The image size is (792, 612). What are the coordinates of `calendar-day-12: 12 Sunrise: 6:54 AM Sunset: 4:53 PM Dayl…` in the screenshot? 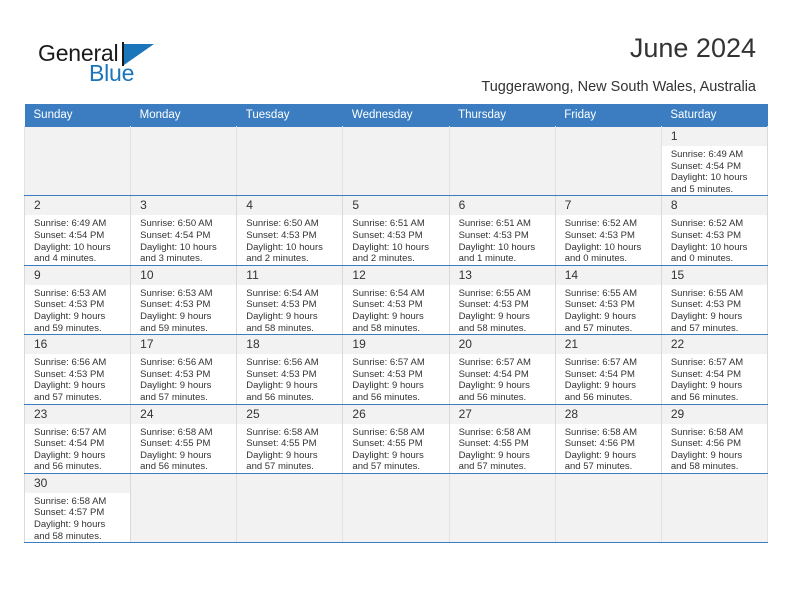 It's located at (396, 300).